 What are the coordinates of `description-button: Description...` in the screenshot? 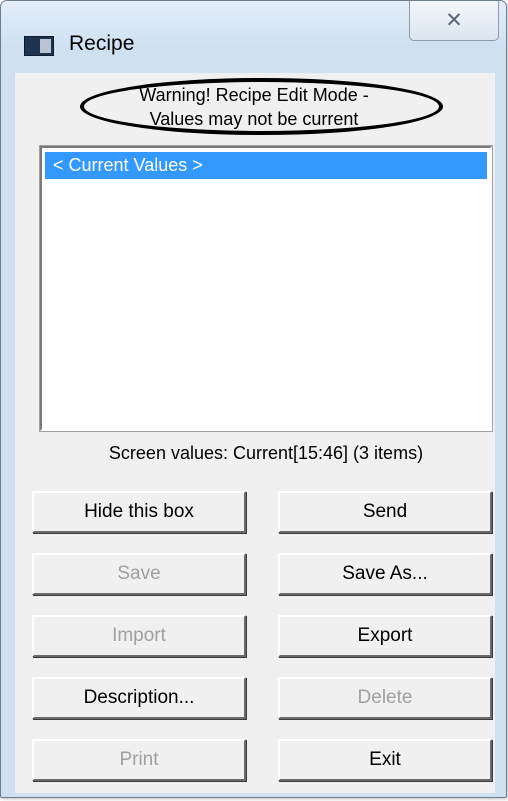 It's located at (139, 698).